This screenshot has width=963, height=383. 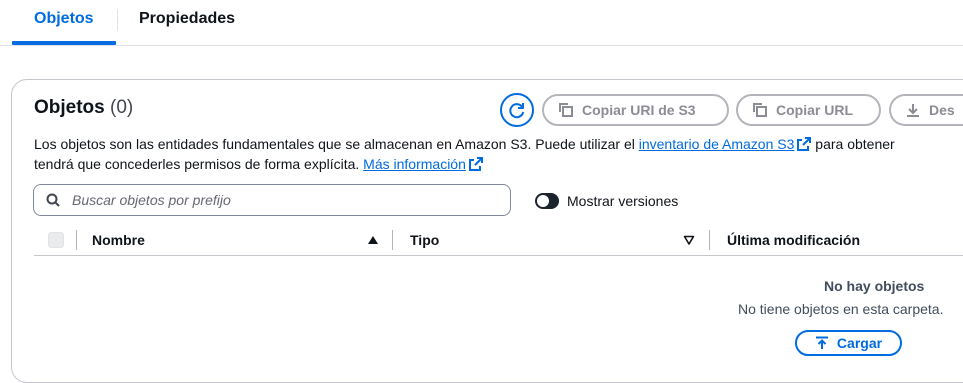 What do you see at coordinates (814, 110) in the screenshot?
I see `copy-url-label: Copiar URL` at bounding box center [814, 110].